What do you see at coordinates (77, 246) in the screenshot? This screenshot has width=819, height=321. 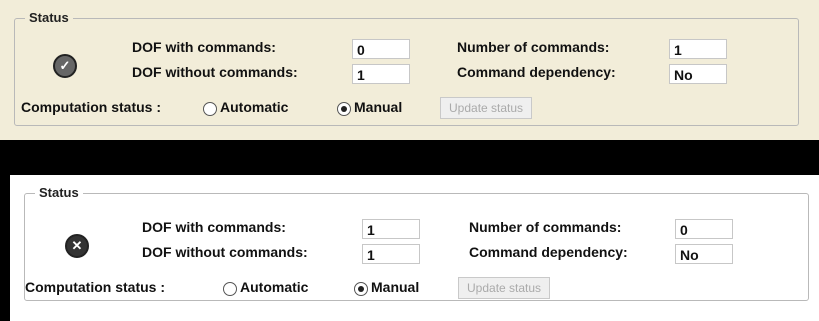 I see `x-circle-icon: ✕` at bounding box center [77, 246].